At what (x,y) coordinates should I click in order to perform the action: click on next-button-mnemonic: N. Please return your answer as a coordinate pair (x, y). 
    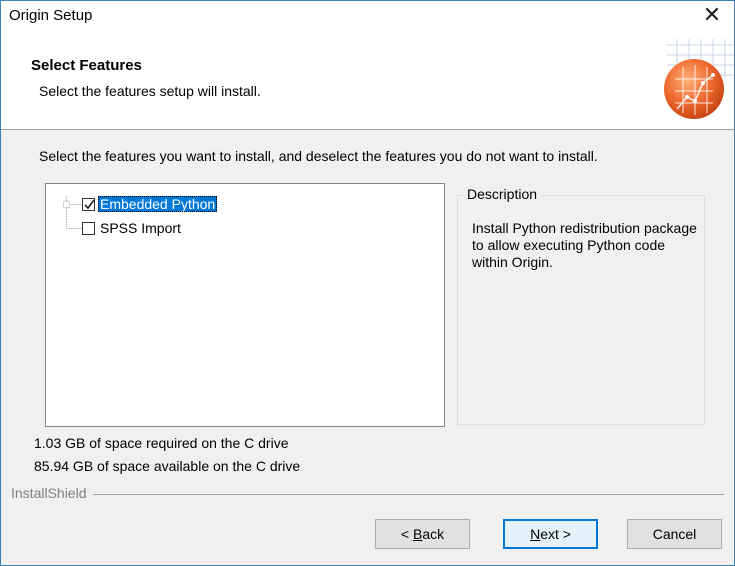
    Looking at the image, I should click on (535, 534).